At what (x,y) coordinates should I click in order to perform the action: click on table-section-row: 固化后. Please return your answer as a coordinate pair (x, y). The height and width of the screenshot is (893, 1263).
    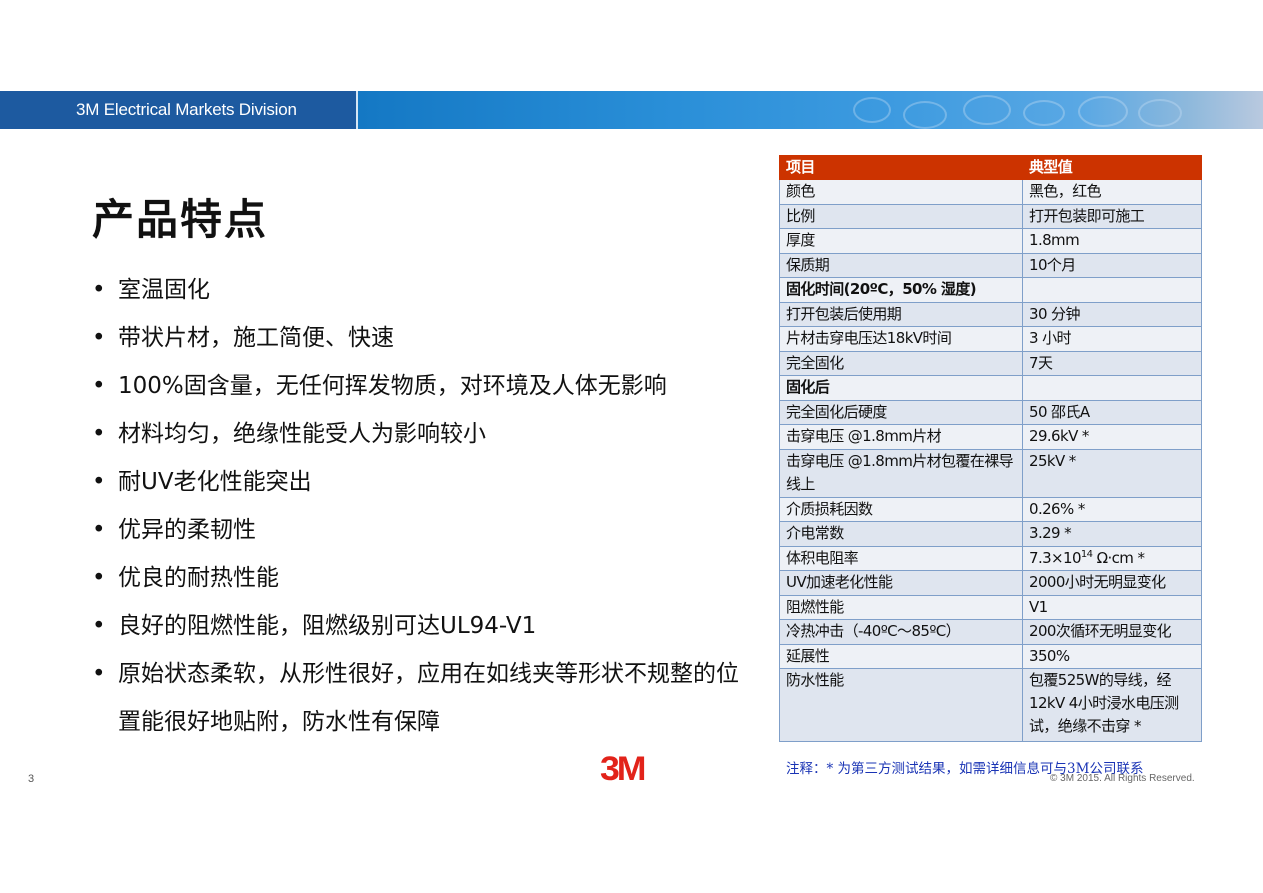
    Looking at the image, I should click on (990, 388).